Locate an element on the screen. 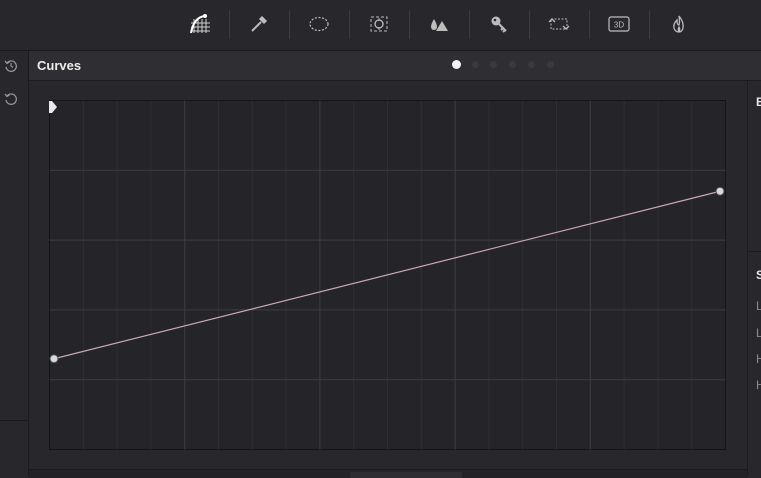 The height and width of the screenshot is (478, 761). tracker-icon is located at coordinates (379, 24).